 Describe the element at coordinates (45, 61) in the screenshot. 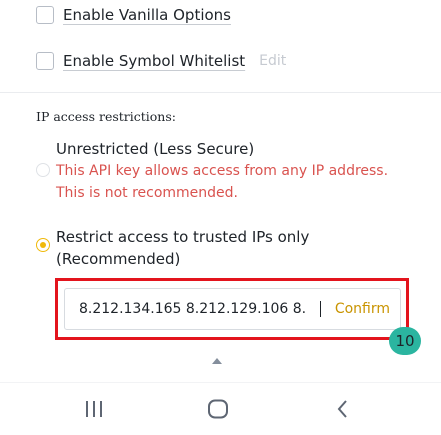

I see `symbol-whitelist-checkbox` at that location.